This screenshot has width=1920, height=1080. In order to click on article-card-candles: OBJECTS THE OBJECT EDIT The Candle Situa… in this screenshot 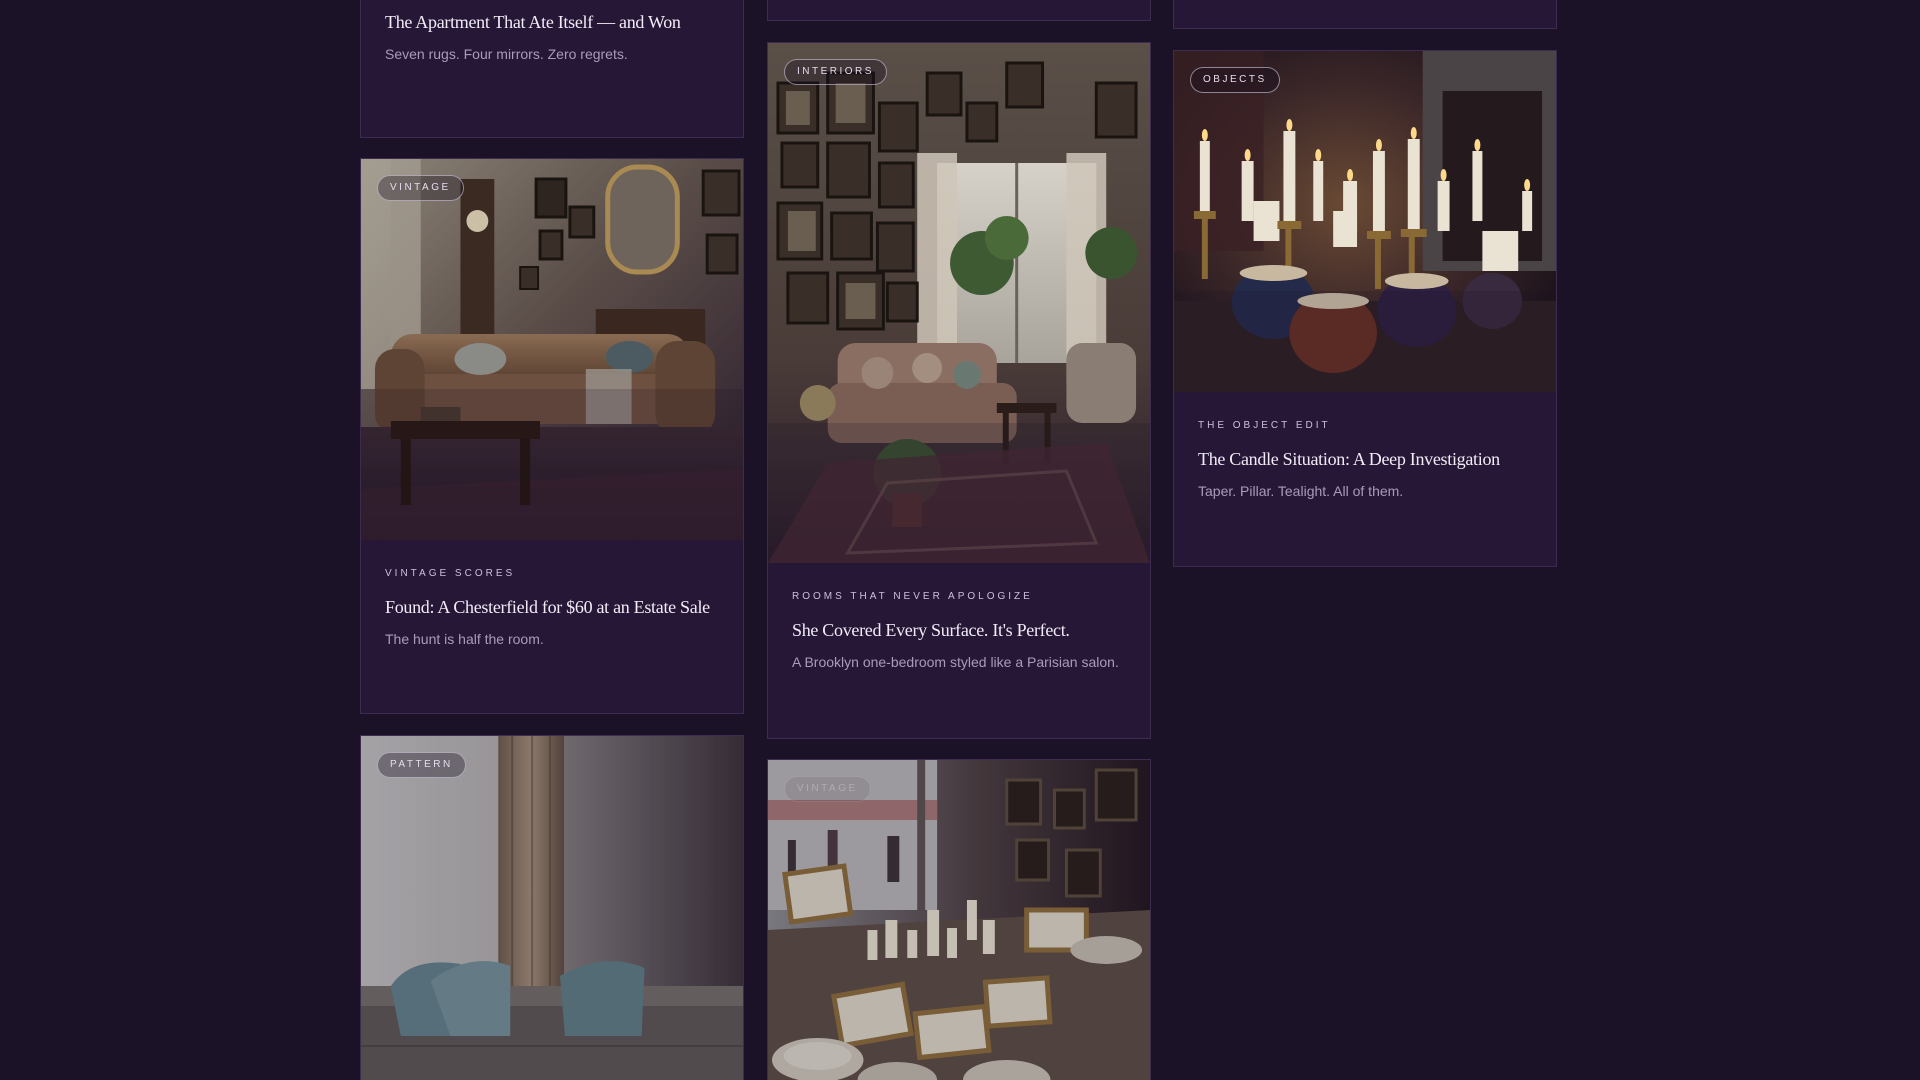, I will do `click(1365, 308)`.